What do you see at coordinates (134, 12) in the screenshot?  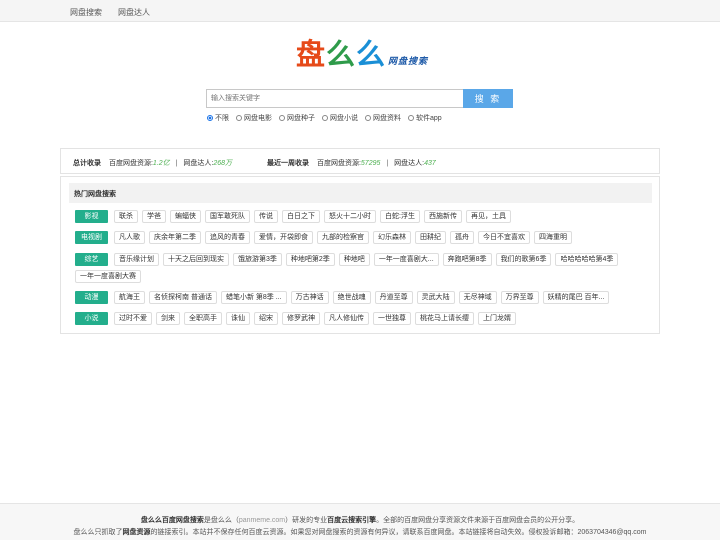 I see `nav-pan-experts: 网盘达人` at bounding box center [134, 12].